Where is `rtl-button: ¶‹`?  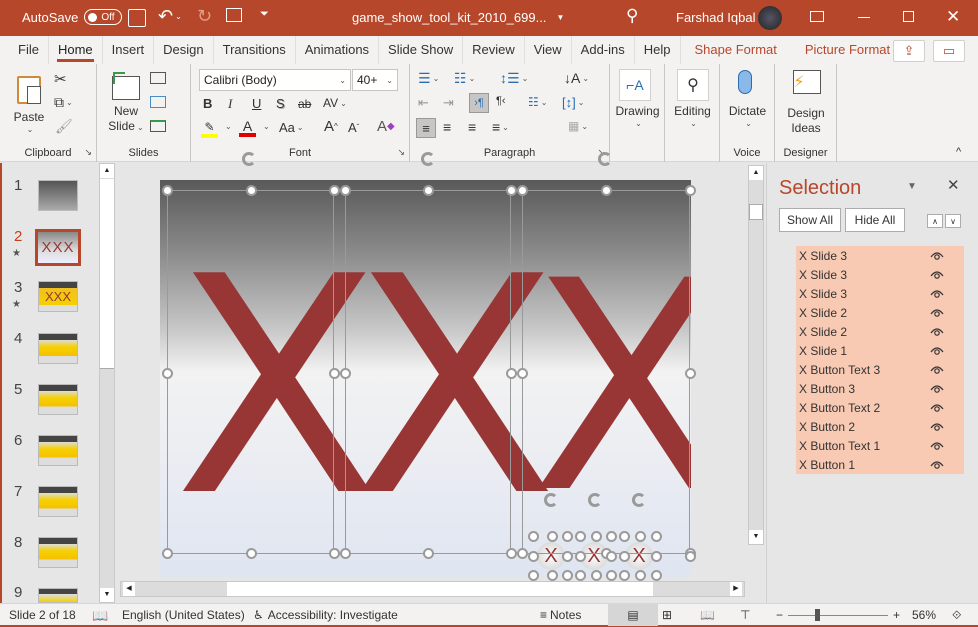 rtl-button: ¶‹ is located at coordinates (501, 101).